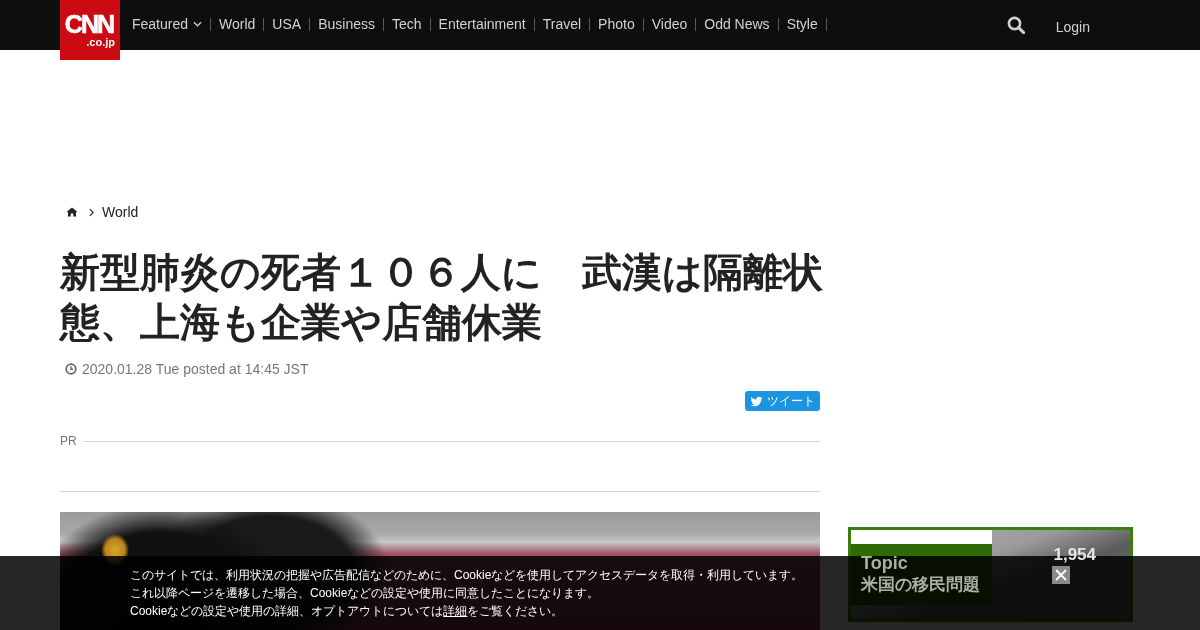 This screenshot has height=630, width=1200. I want to click on cookie-notice-text: このサイトでは、利用状況の把握や広告配信などのために、Cookieなどを使用してアクセスデータを取得・利用しています。 これ以降ページを遷移した場合、Cookieなどの設定や使用に同意したことになります。 Cookieなどの設定や使用の詳細、オプトアウトについては詳細をご覧ください。, so click(467, 593).